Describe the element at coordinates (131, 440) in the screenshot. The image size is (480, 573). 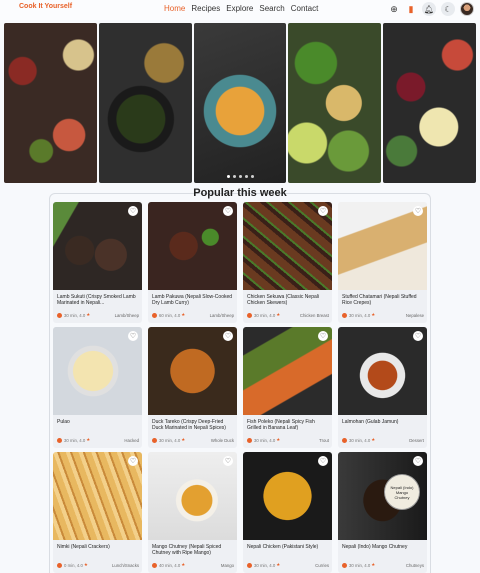
I see `recipe-category: Hacked` at that location.